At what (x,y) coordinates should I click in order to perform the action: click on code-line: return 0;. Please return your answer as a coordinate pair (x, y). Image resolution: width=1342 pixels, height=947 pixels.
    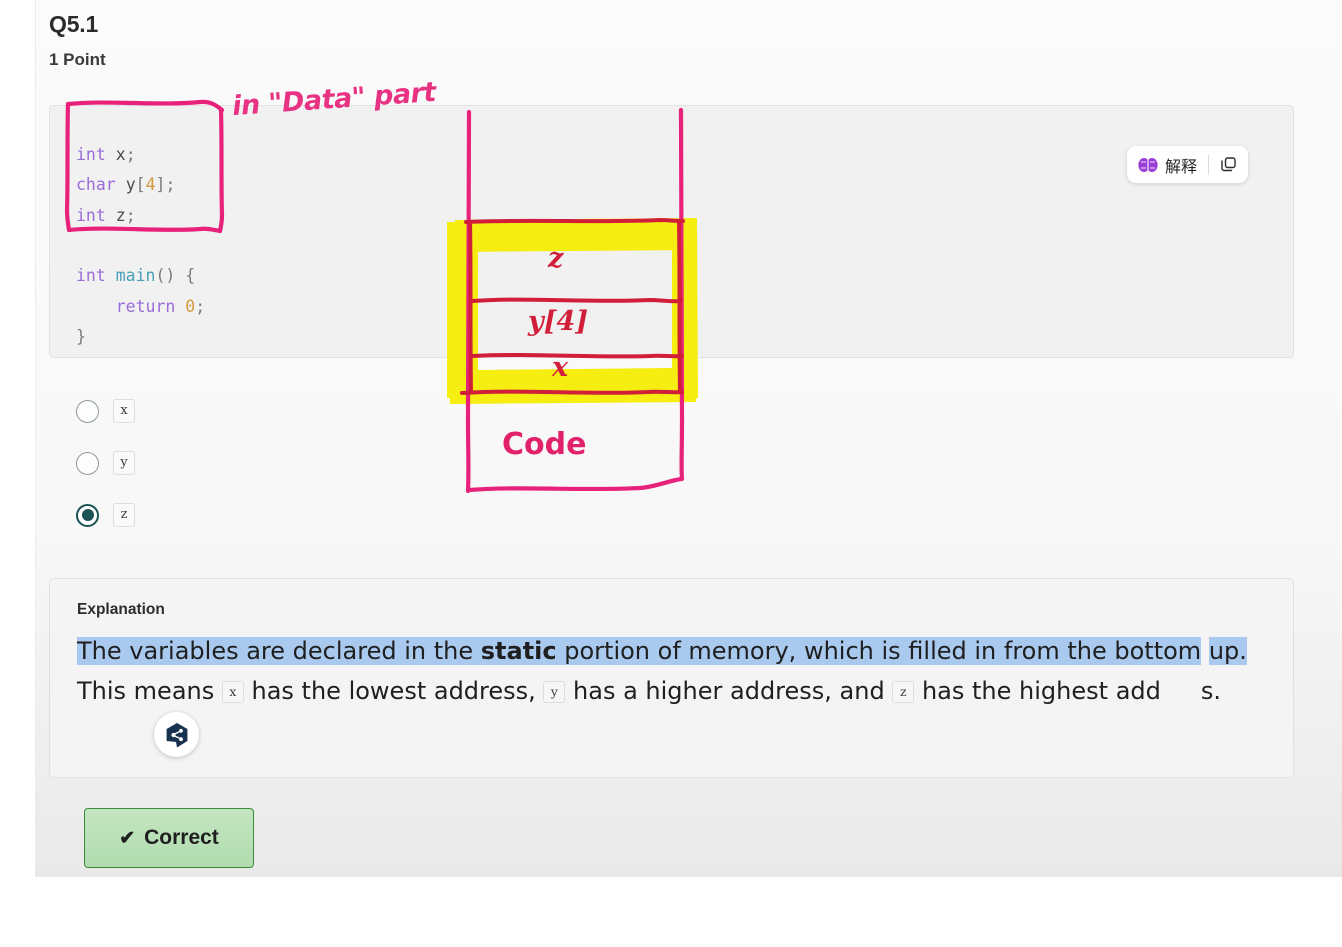
    Looking at the image, I should click on (140, 306).